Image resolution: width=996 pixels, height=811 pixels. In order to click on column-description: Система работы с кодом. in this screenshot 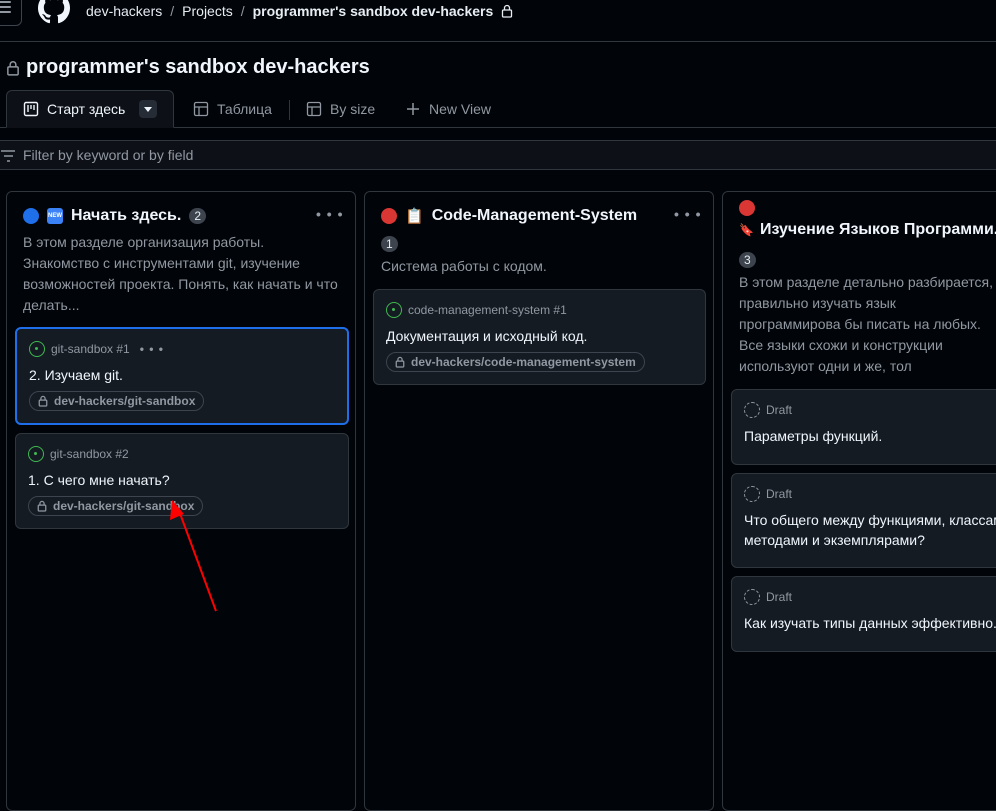, I will do `click(464, 266)`.